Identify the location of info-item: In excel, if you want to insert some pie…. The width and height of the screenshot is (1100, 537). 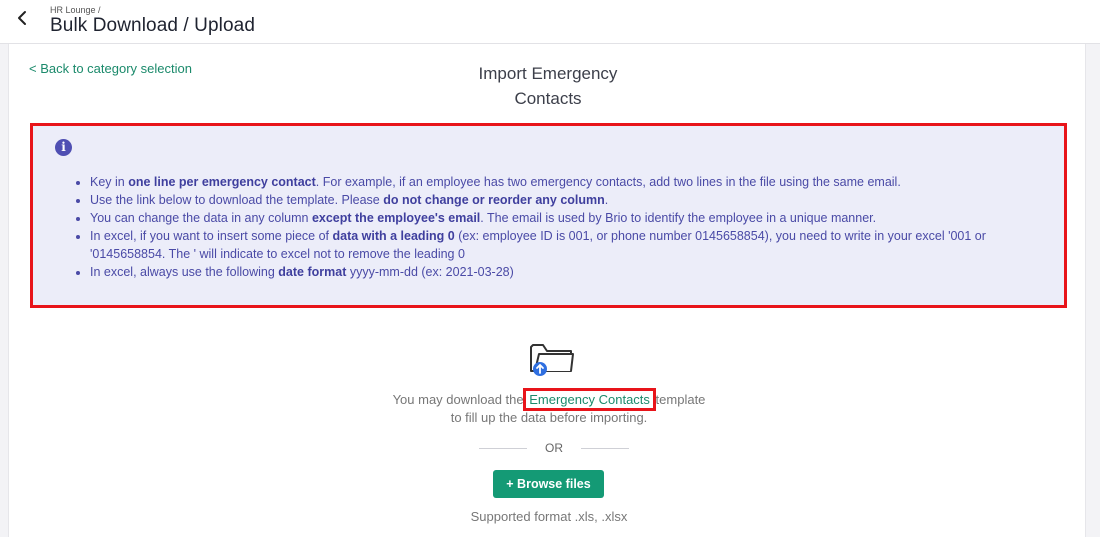
(570, 245).